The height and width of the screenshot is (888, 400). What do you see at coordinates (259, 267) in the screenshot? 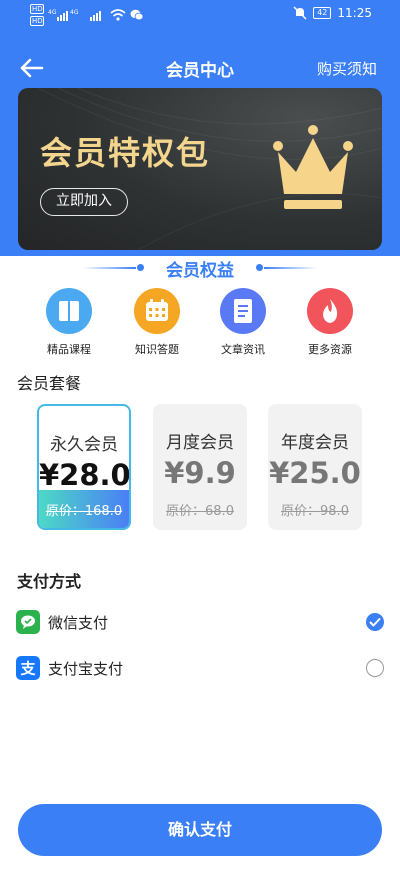
I see `divider-dot` at bounding box center [259, 267].